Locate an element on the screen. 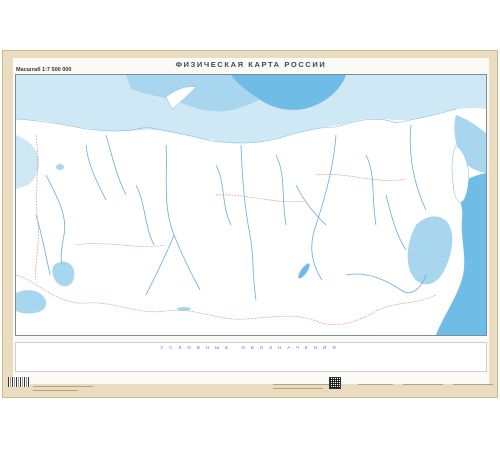  barcode is located at coordinates (19, 382).